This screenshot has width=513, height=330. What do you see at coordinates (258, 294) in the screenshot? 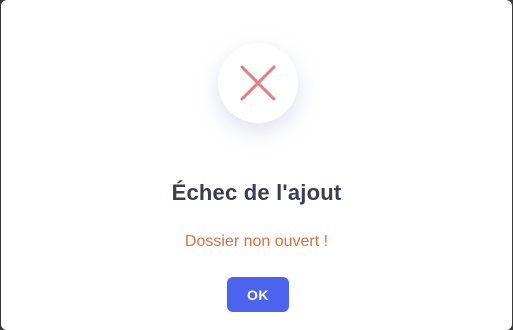
I see `ok-button: OK` at bounding box center [258, 294].